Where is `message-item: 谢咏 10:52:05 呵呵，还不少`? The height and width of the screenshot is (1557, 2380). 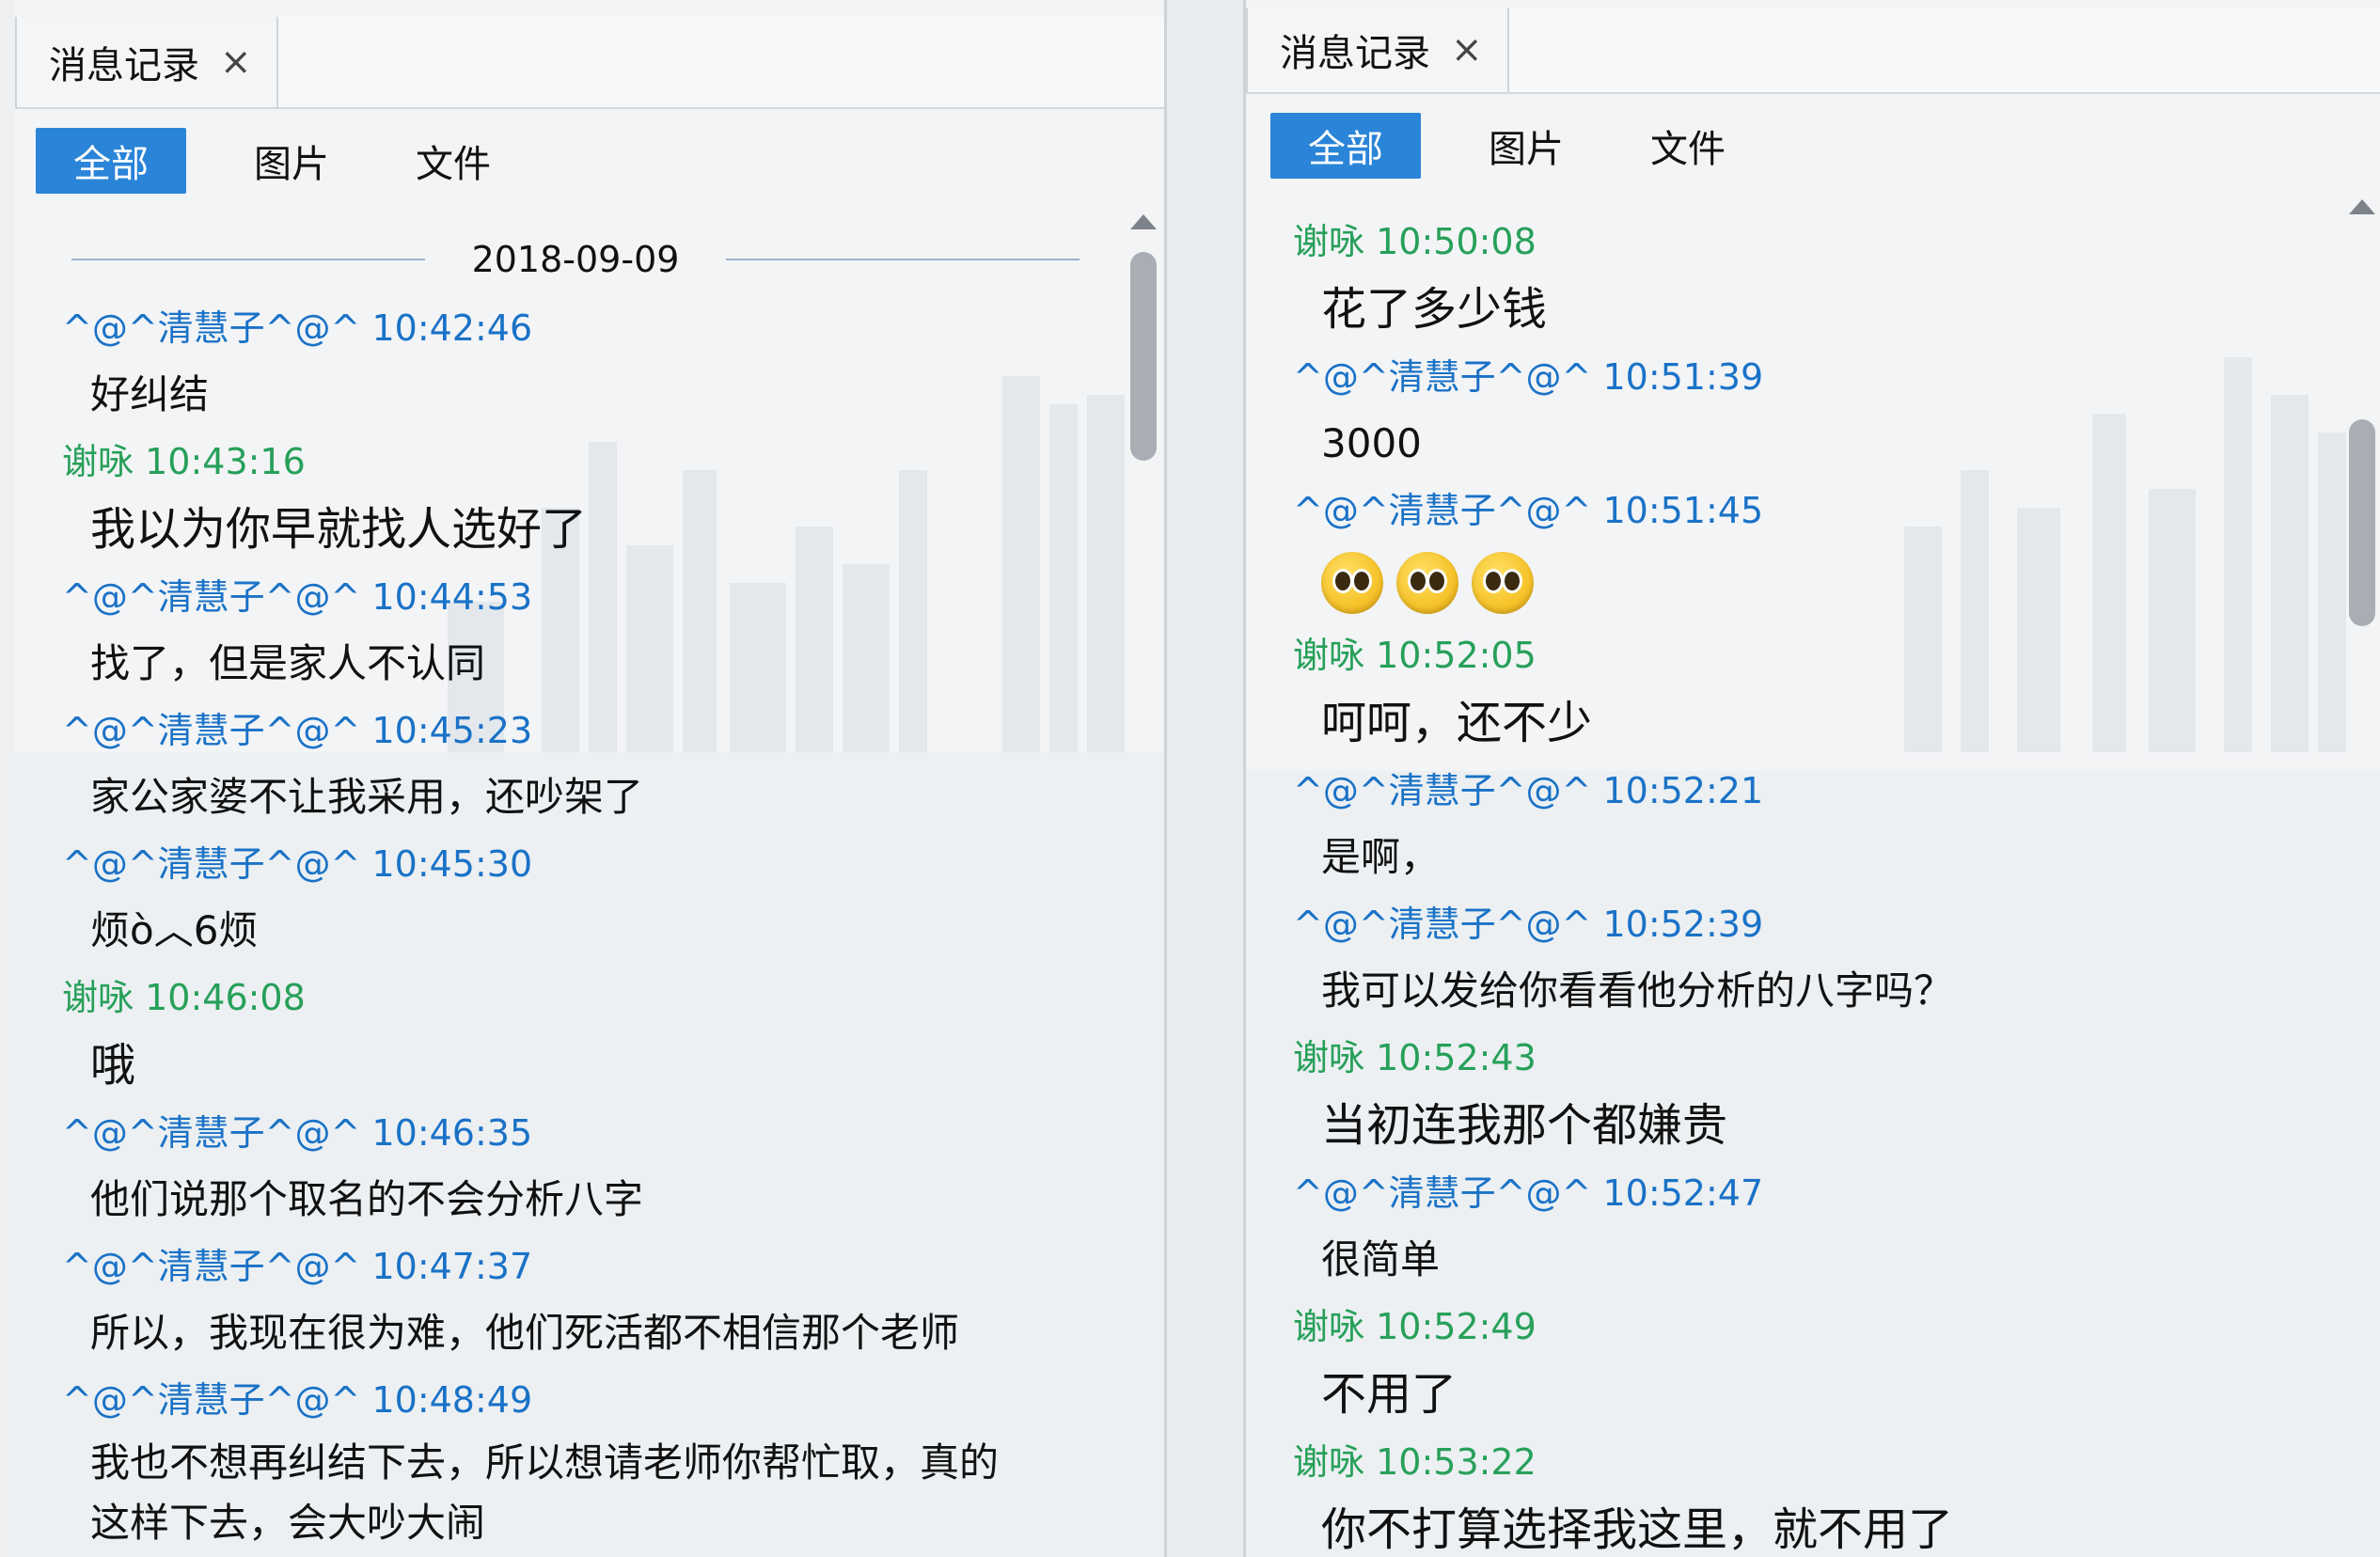 message-item: 谢咏 10:52:05 呵呵，还不少 is located at coordinates (1800, 690).